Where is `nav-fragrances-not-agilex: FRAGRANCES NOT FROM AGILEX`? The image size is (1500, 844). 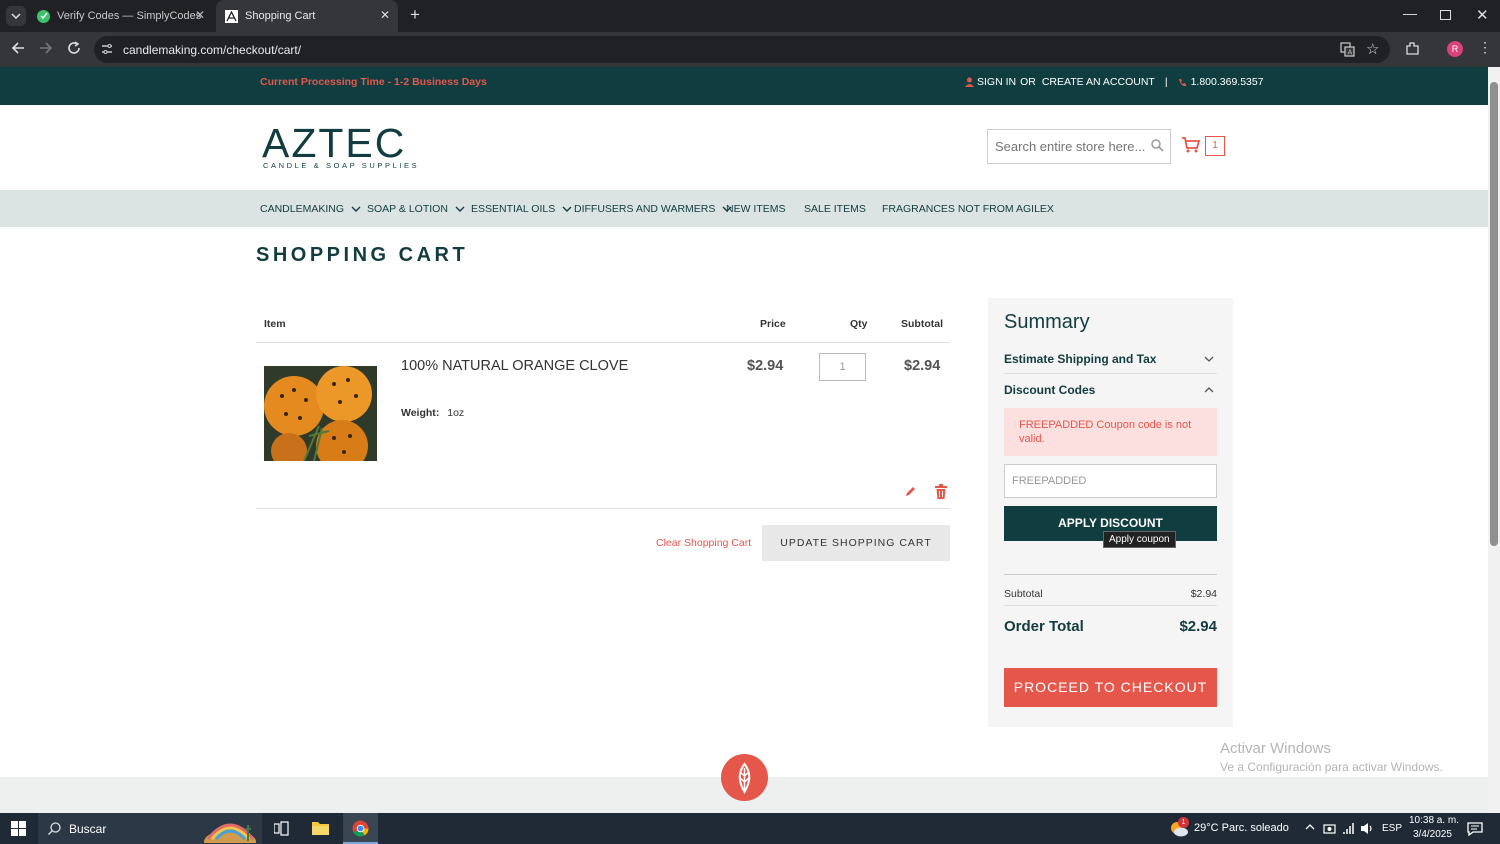 nav-fragrances-not-agilex: FRAGRANCES NOT FROM AGILEX is located at coordinates (968, 208).